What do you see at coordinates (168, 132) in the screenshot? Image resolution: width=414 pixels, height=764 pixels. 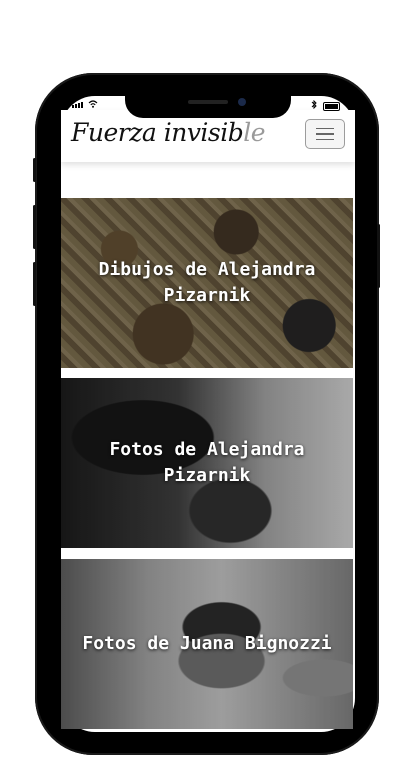 I see `site-logo: Fuerza invisible` at bounding box center [168, 132].